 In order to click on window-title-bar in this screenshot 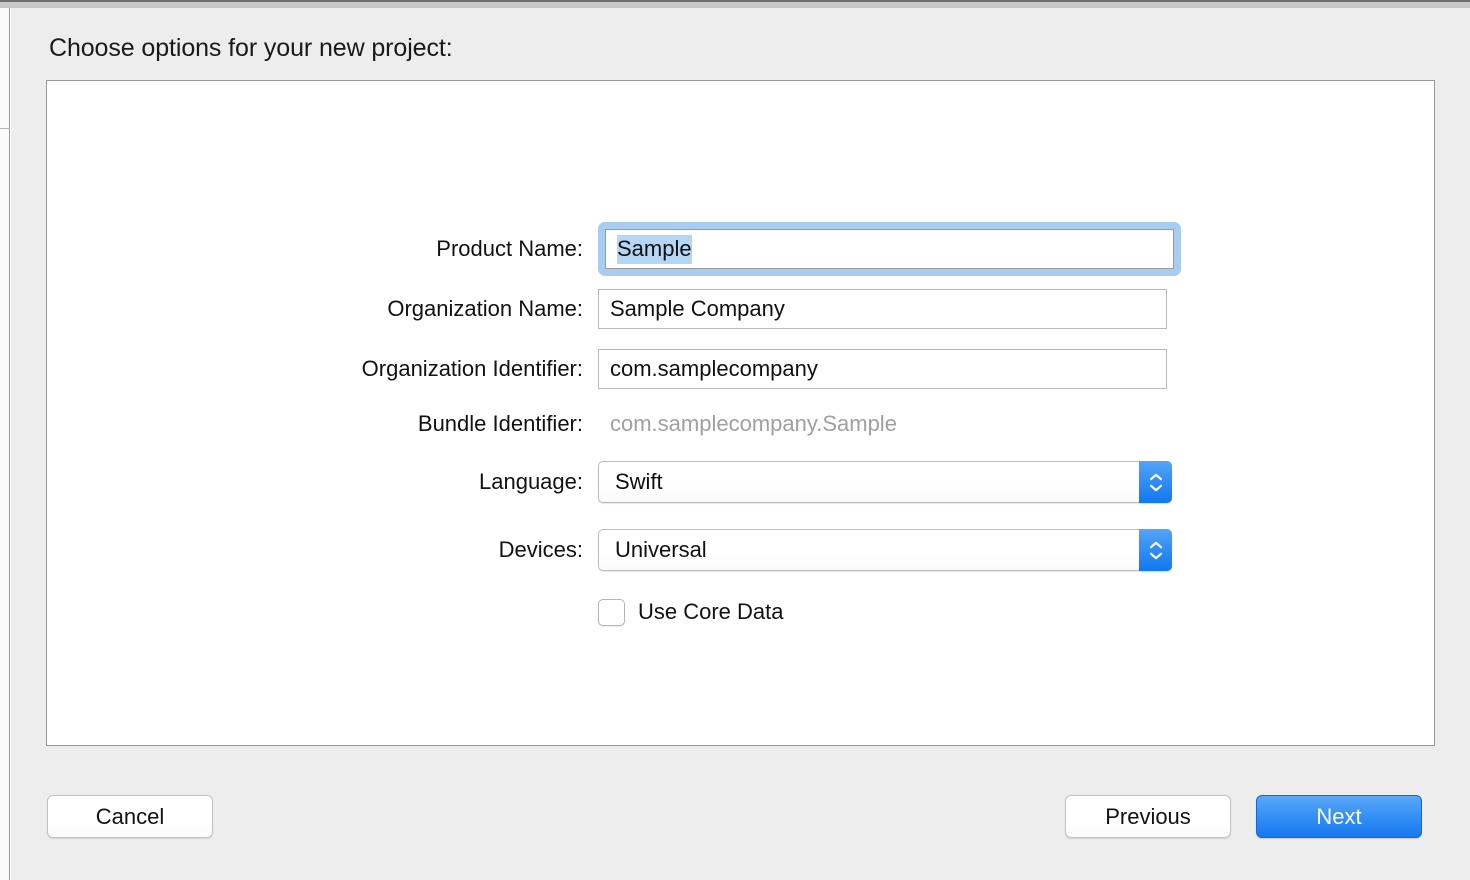, I will do `click(735, 4)`.